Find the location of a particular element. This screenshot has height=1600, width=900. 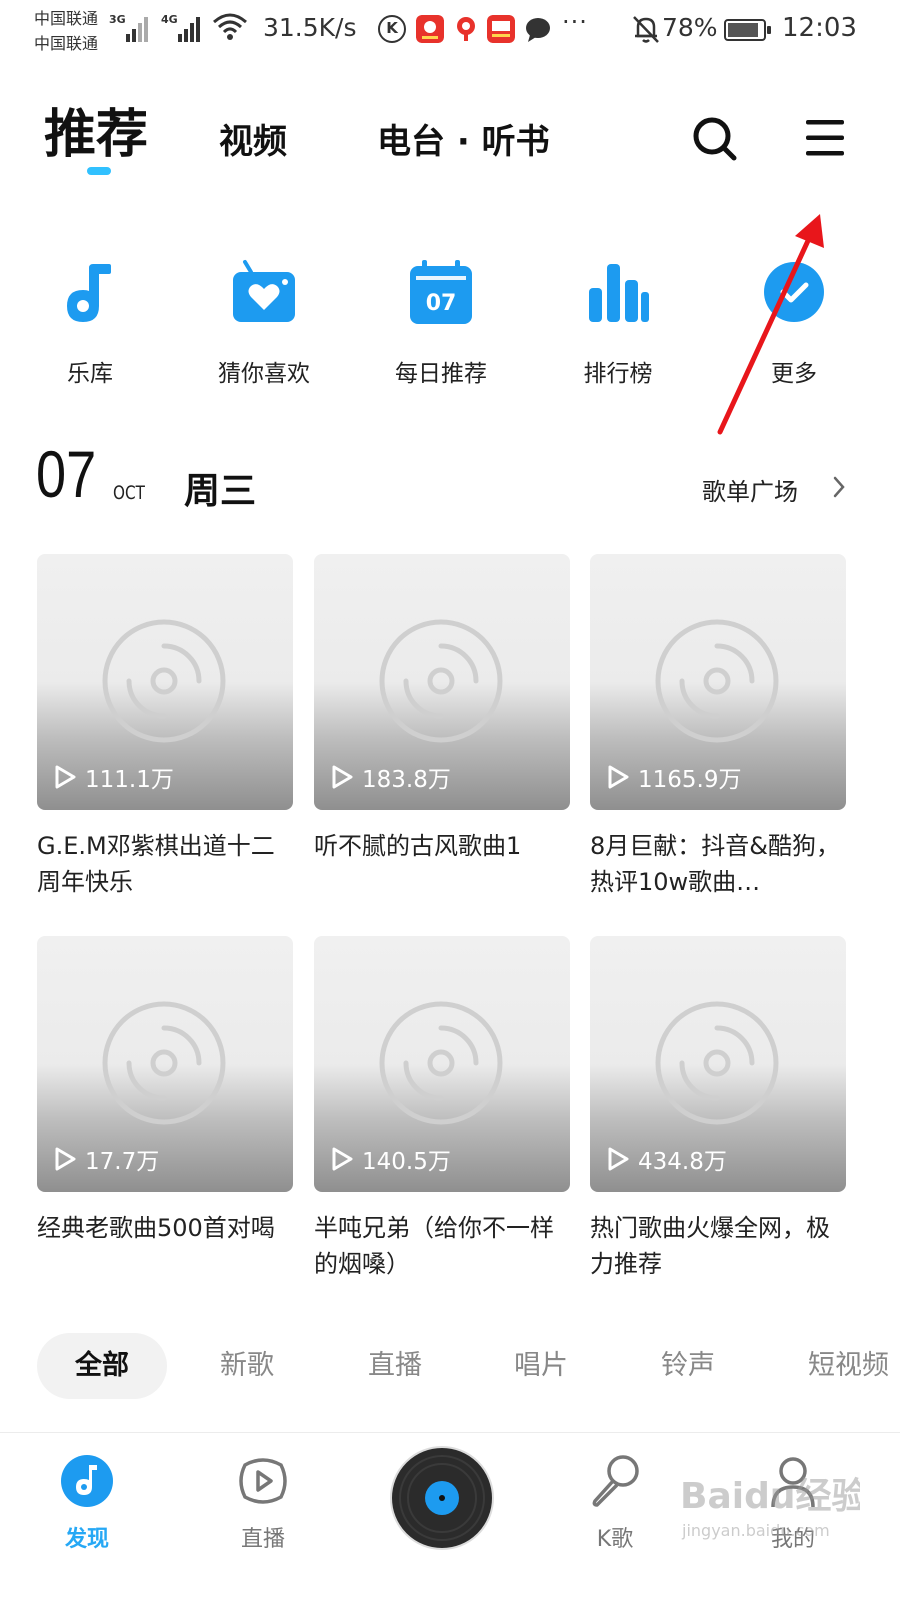

status-bar: 中国联通 中国联通 3G 4G 31.5K/s K ··· 78% 12:03 is located at coordinates (450, 31).